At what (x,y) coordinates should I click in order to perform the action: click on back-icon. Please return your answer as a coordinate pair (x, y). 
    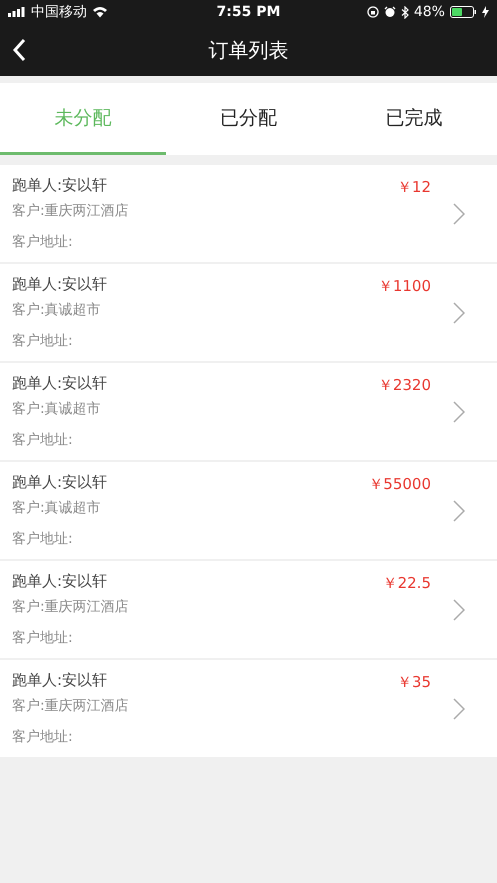
    Looking at the image, I should click on (19, 50).